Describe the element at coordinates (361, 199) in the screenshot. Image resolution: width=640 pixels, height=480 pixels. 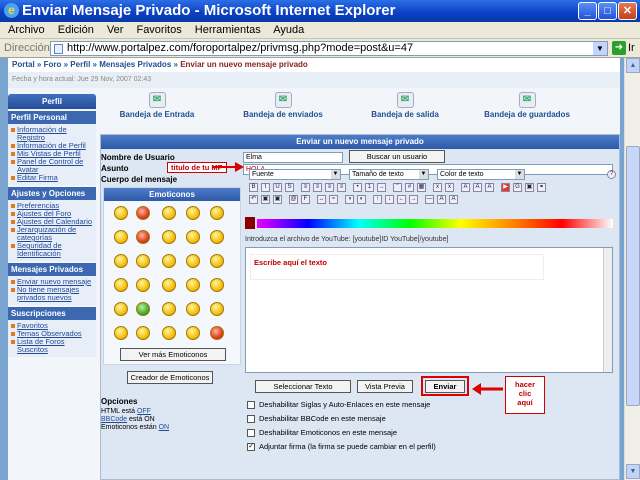
I see `gradient-icon: ◐` at that location.